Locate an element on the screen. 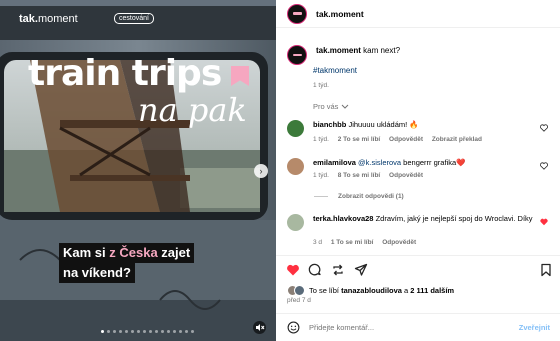  comment-username: terka.hlavkova28 is located at coordinates (343, 218).